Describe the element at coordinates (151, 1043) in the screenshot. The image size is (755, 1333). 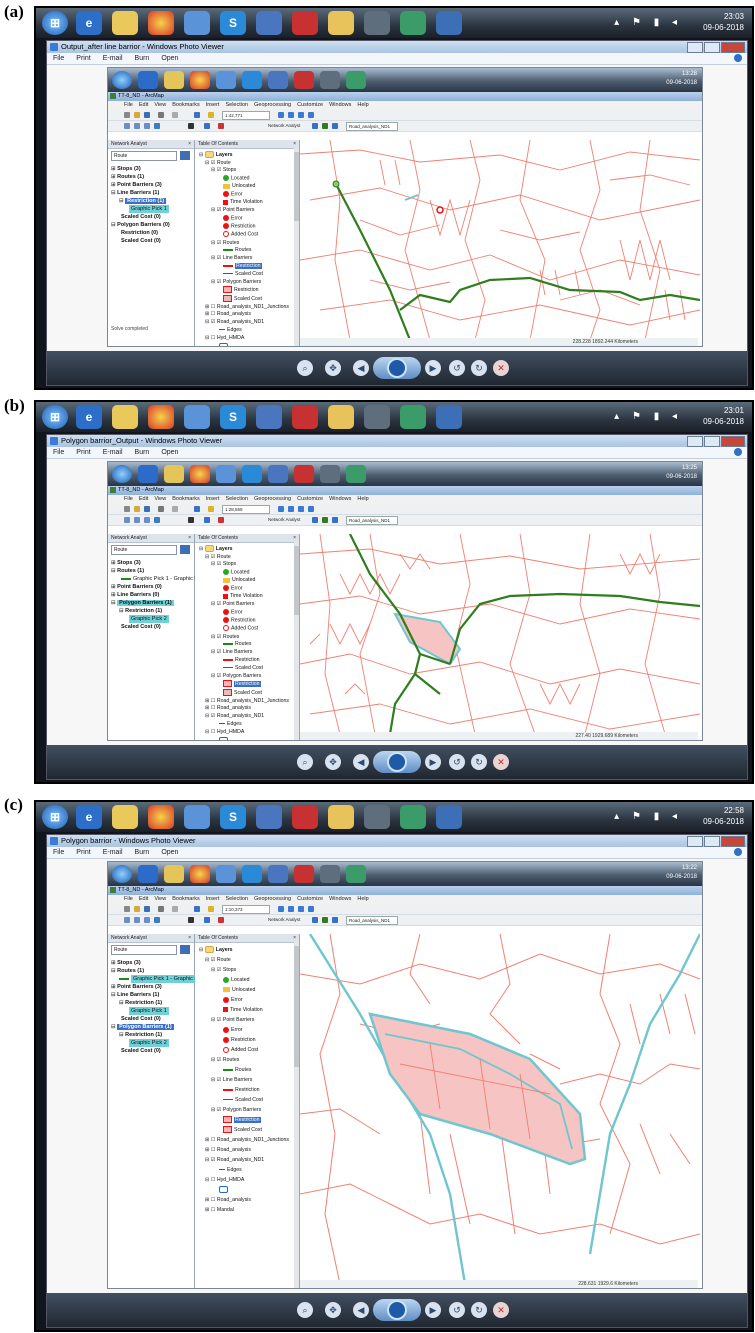
I see `na-tree-item: Graphic Pick 2` at that location.